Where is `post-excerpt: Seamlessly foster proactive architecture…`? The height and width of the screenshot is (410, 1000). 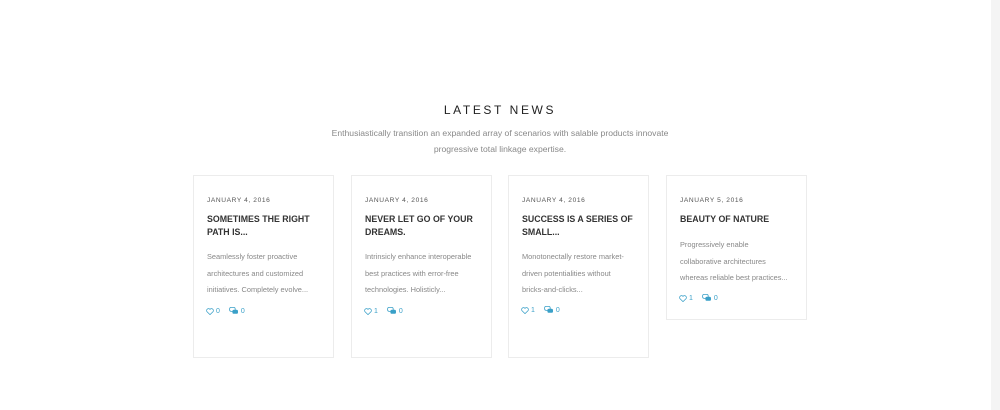 post-excerpt: Seamlessly foster proactive architecture… is located at coordinates (266, 274).